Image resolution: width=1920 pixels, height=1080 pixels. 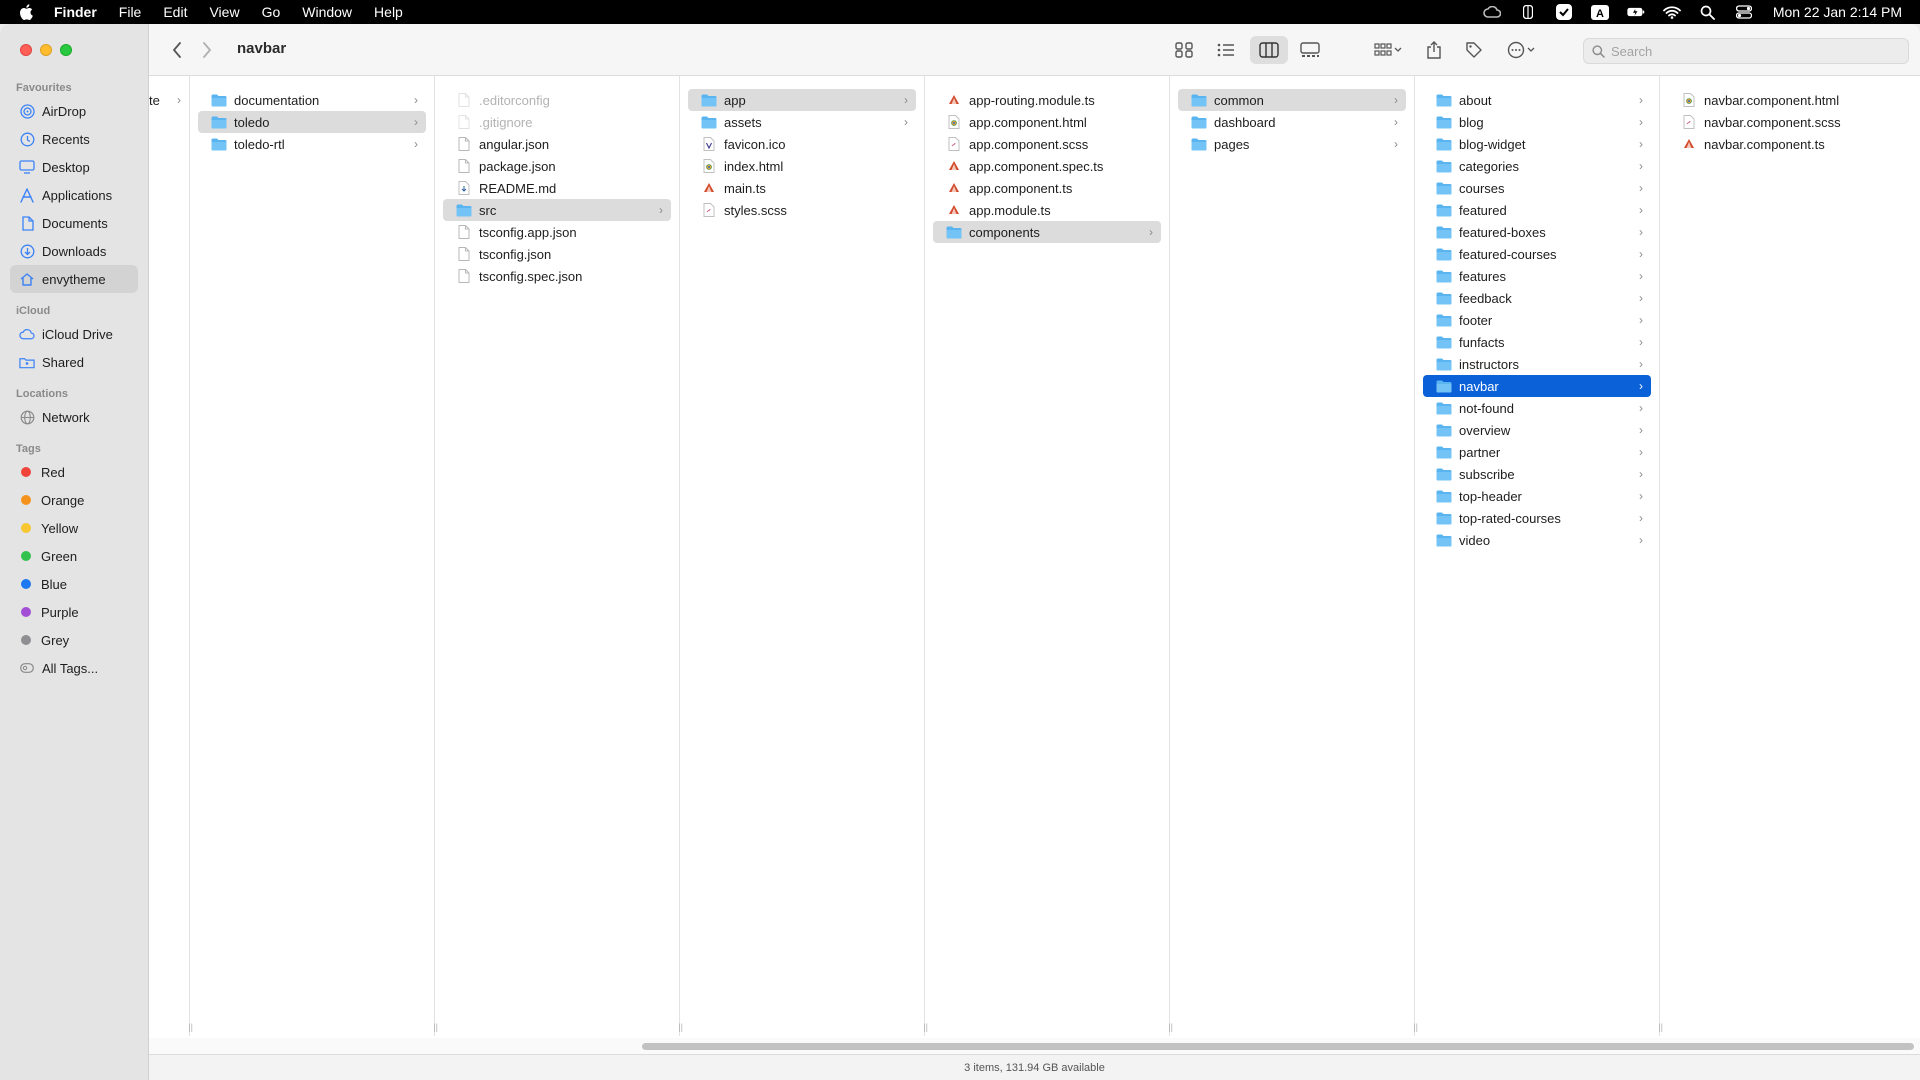 What do you see at coordinates (1434, 50) in the screenshot?
I see `share-button` at bounding box center [1434, 50].